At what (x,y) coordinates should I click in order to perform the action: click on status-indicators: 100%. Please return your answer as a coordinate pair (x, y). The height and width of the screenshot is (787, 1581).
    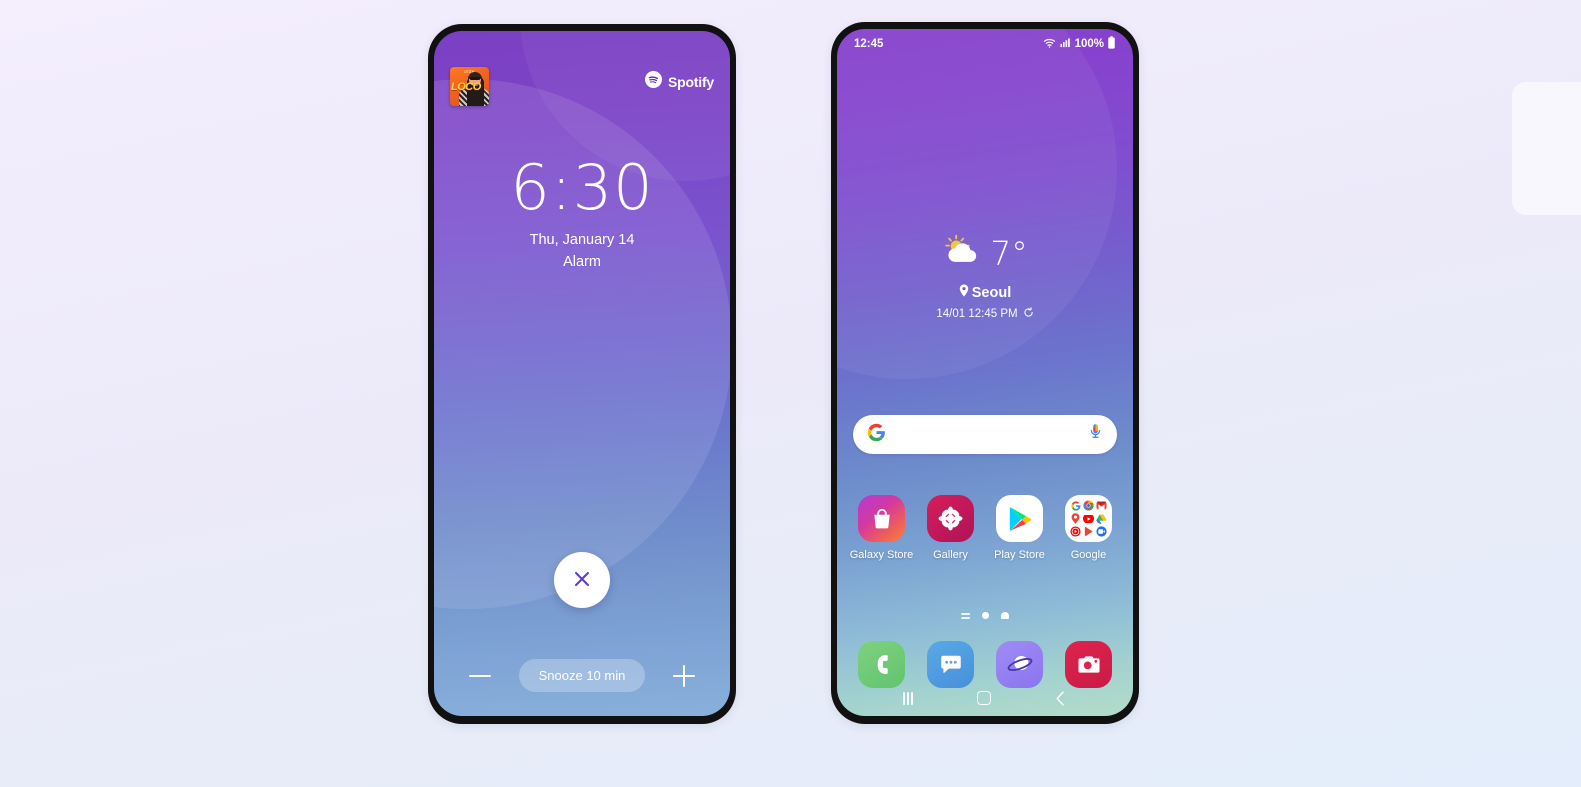
    Looking at the image, I should click on (1079, 44).